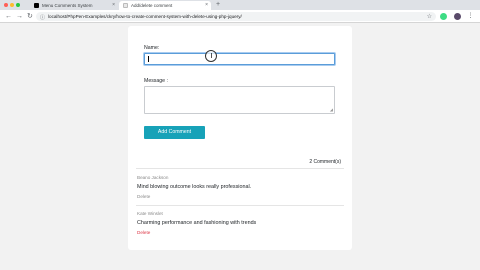  I want to click on comment-count: 2 Comment(s), so click(325, 162).